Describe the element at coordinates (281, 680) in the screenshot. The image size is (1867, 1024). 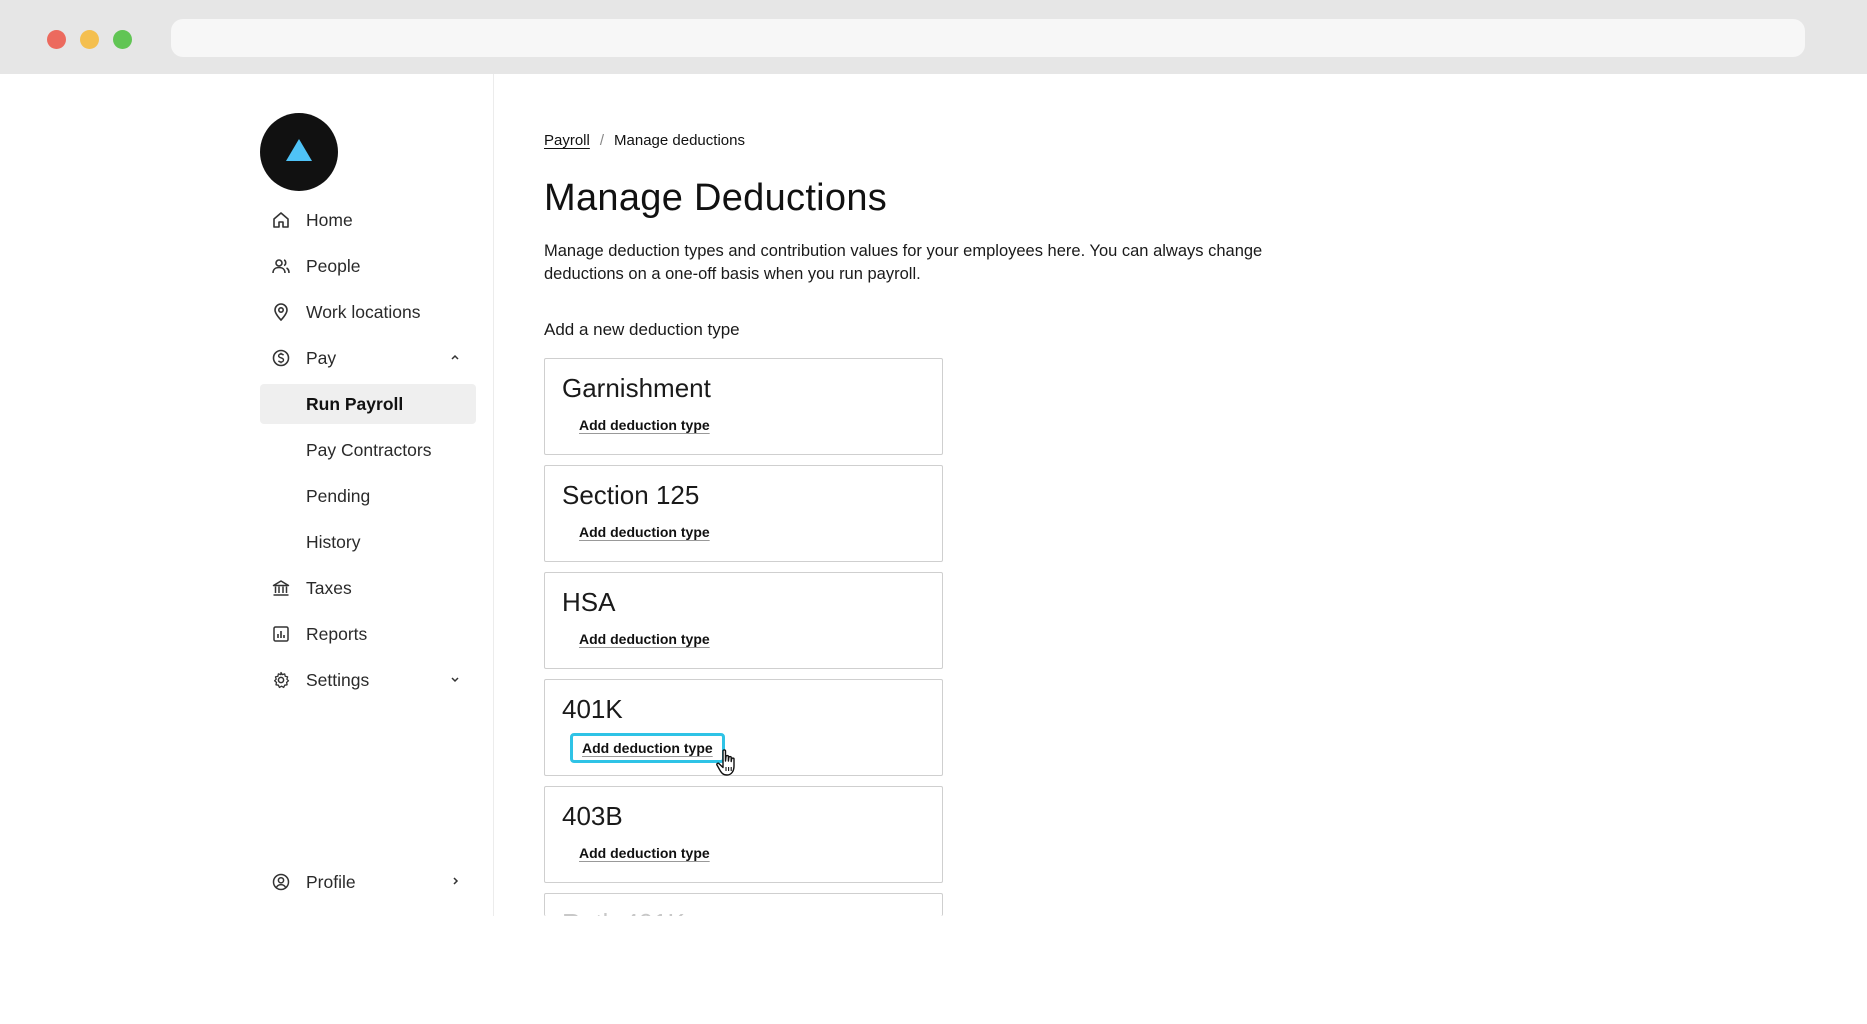
I see `gear-icon` at that location.